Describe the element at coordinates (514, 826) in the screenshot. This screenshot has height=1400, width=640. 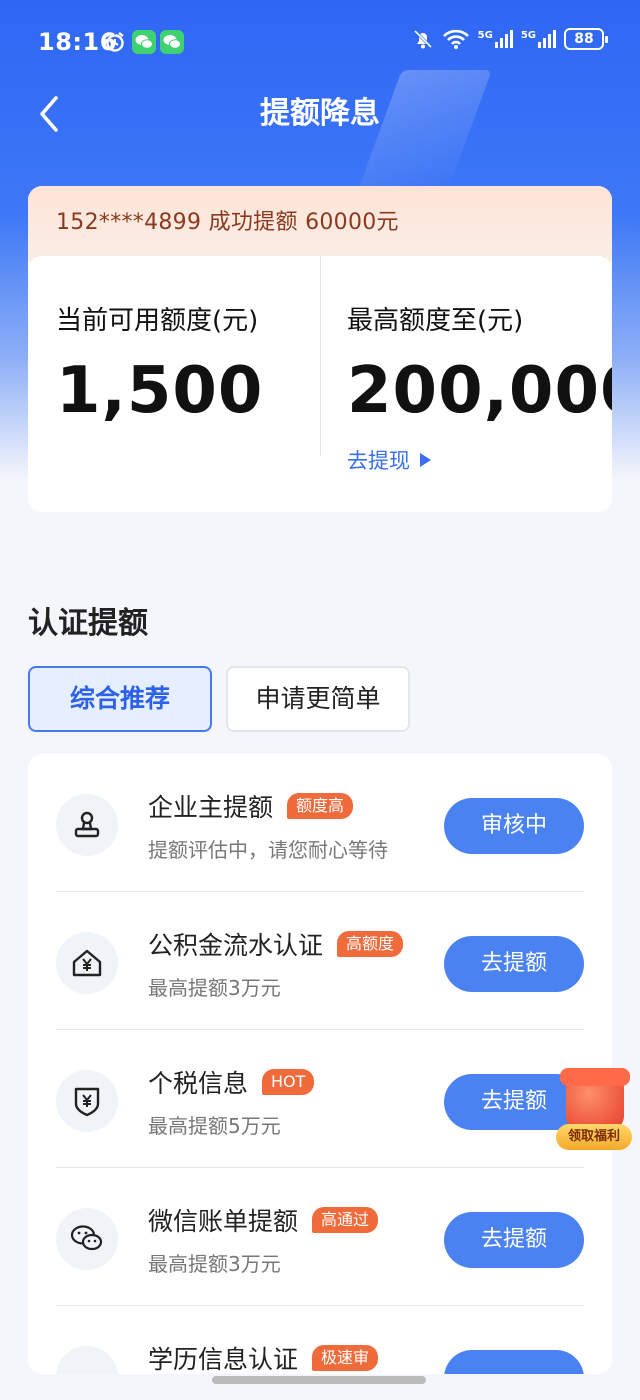
I see `under-review-button: 审核中` at that location.